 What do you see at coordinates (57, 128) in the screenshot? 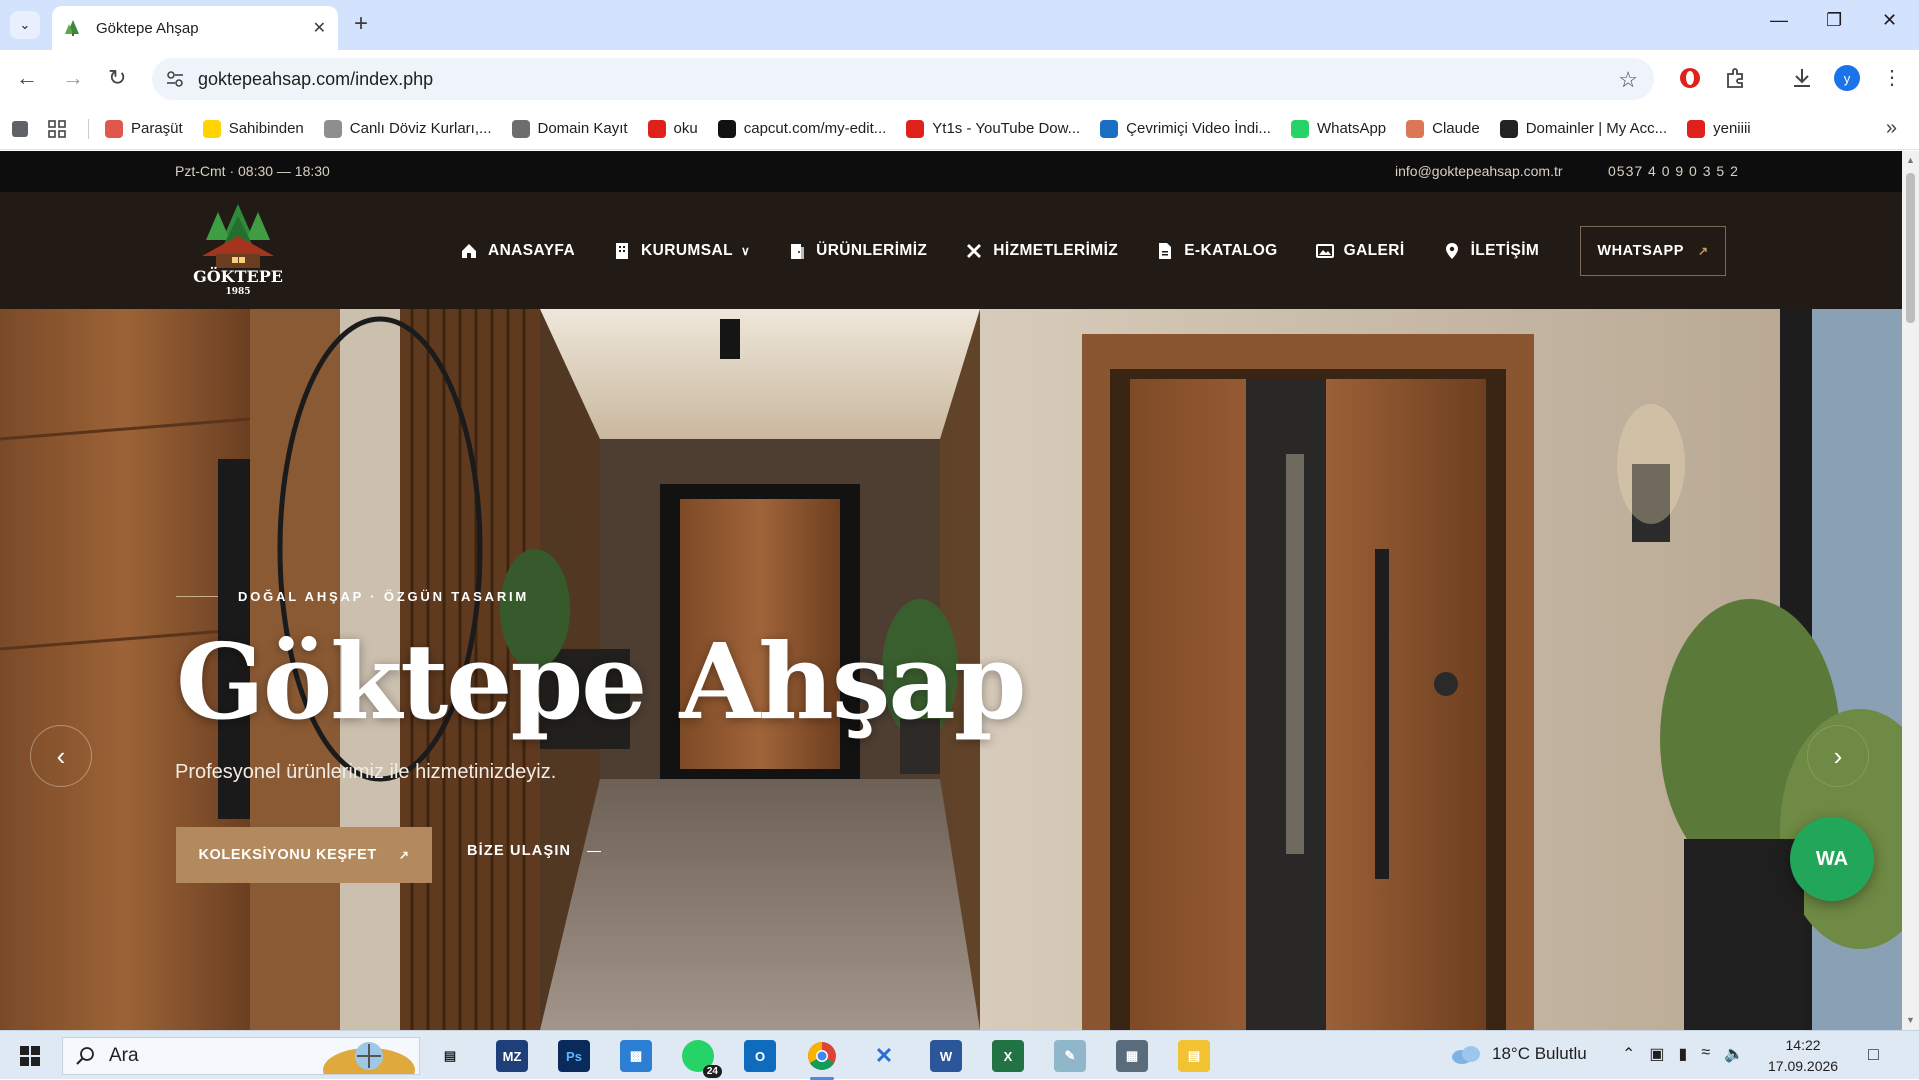
I see `apps-grid-icon` at bounding box center [57, 128].